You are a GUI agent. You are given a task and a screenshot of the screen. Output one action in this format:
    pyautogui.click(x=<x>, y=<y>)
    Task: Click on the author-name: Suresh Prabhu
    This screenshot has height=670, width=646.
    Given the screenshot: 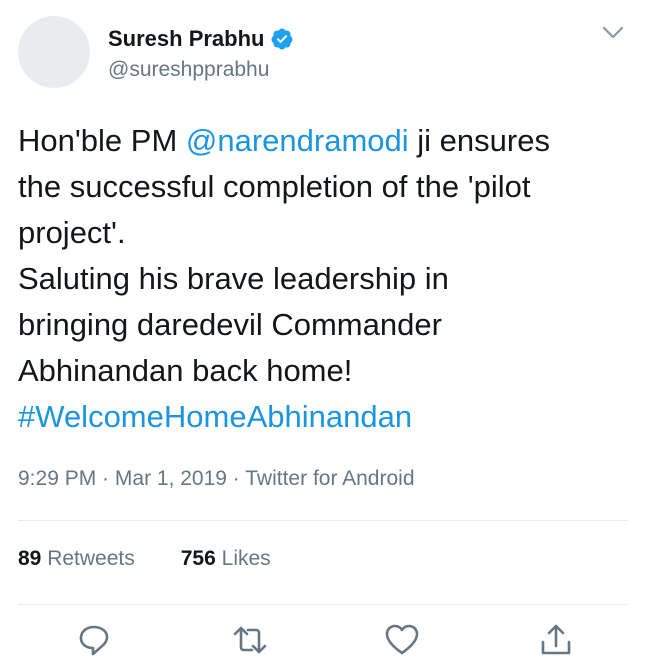 What is the action you would take?
    pyautogui.click(x=186, y=39)
    